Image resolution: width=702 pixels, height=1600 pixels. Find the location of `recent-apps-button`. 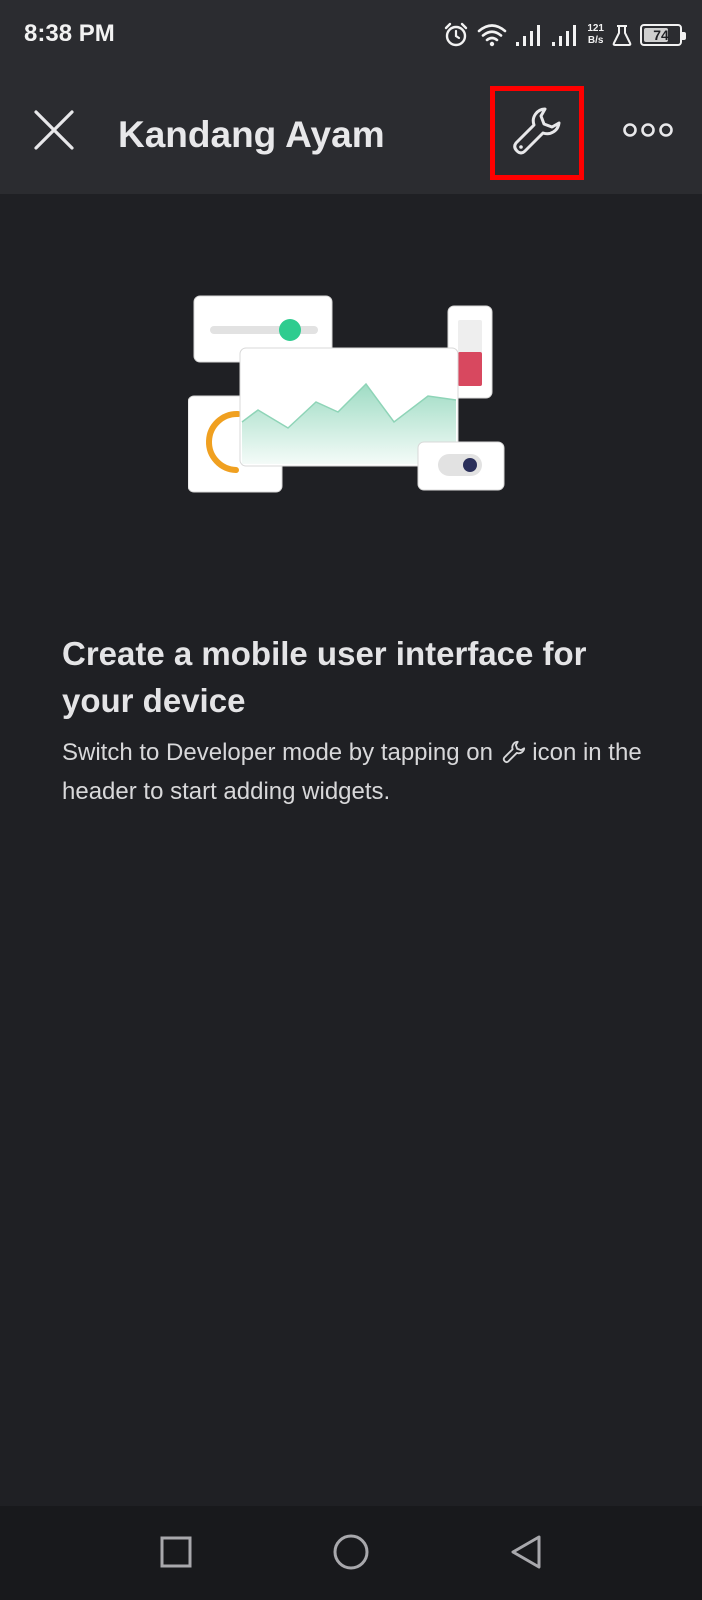

recent-apps-button is located at coordinates (176, 1554).